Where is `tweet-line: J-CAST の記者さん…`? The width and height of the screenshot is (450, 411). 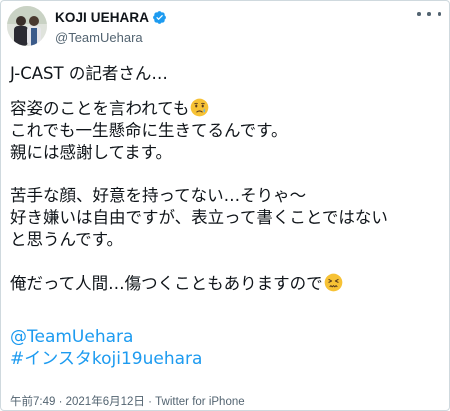
tweet-line: J-CAST の記者さん… is located at coordinates (89, 73).